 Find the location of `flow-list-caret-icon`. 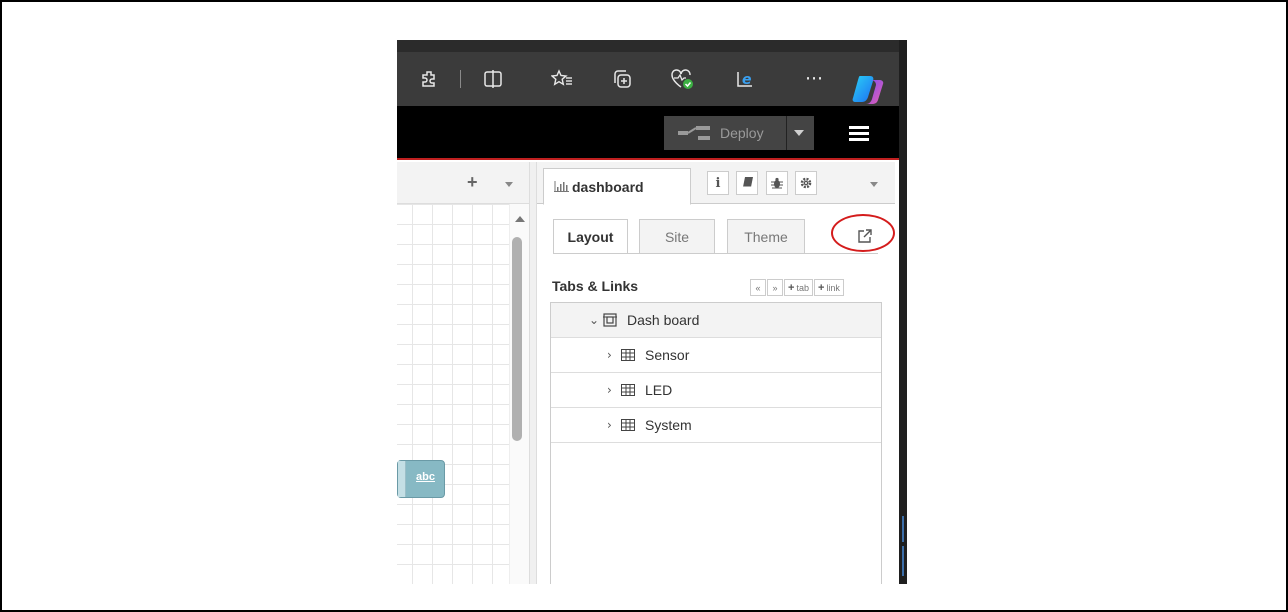

flow-list-caret-icon is located at coordinates (509, 184).